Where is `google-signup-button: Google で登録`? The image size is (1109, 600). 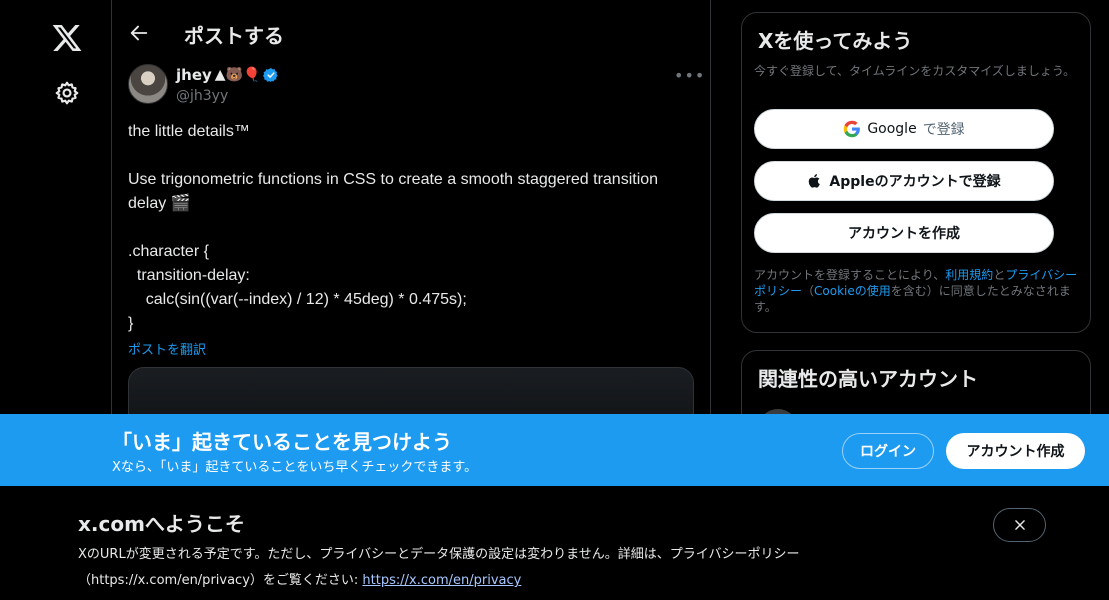
google-signup-button: Google で登録 is located at coordinates (904, 129).